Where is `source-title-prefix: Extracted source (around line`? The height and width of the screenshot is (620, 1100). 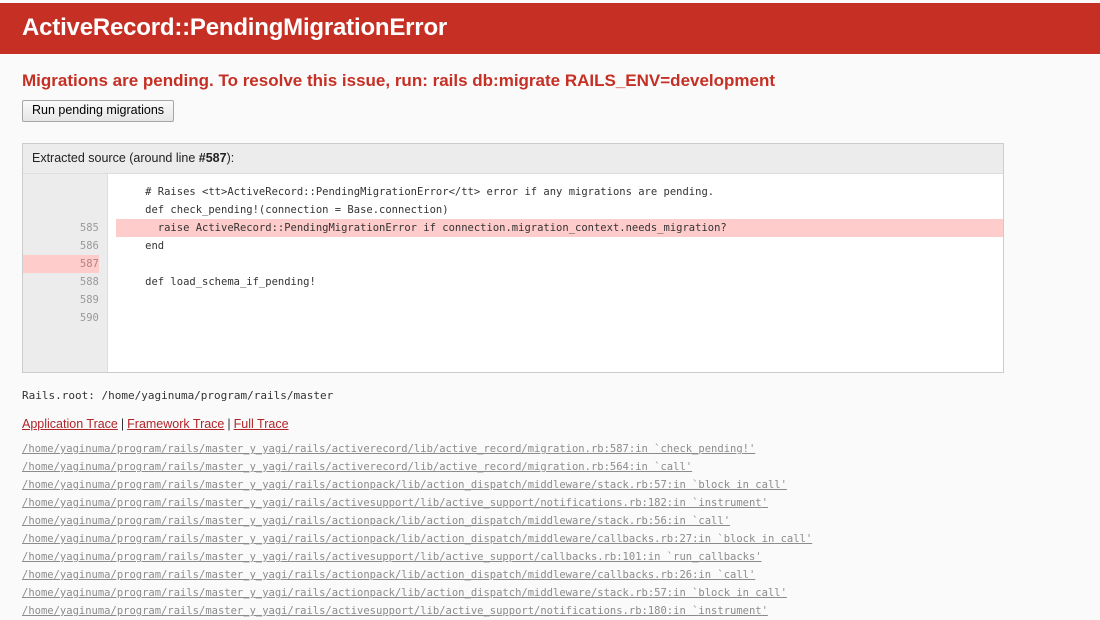 source-title-prefix: Extracted source (around line is located at coordinates (115, 158).